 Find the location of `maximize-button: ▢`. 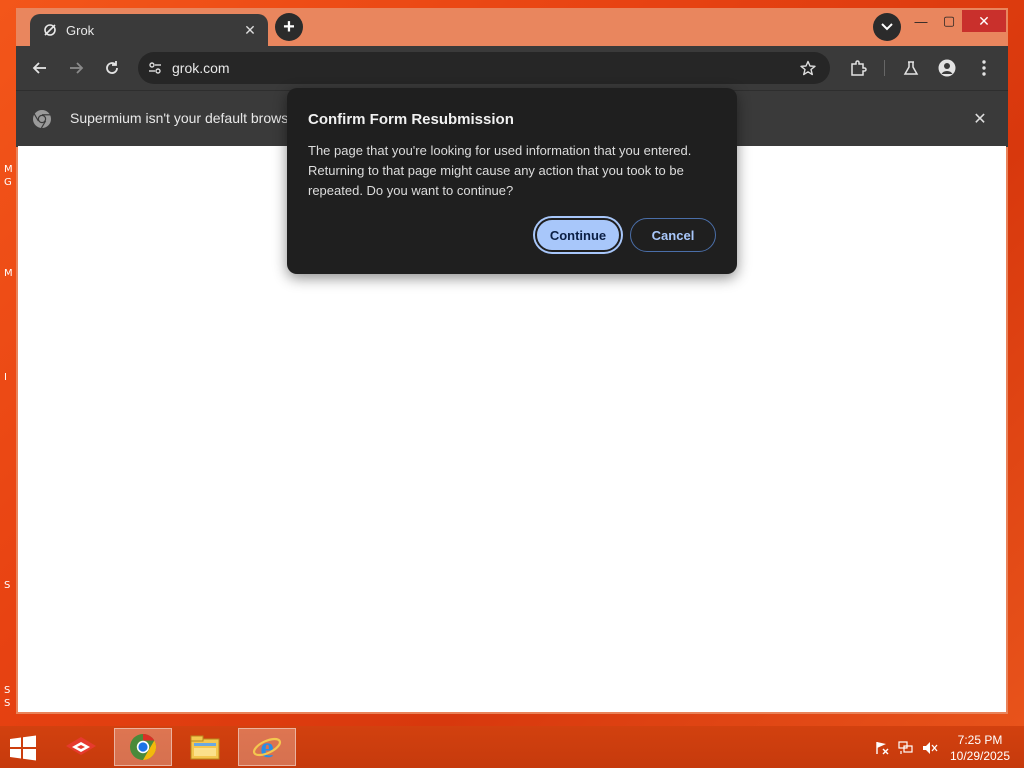

maximize-button: ▢ is located at coordinates (949, 21).